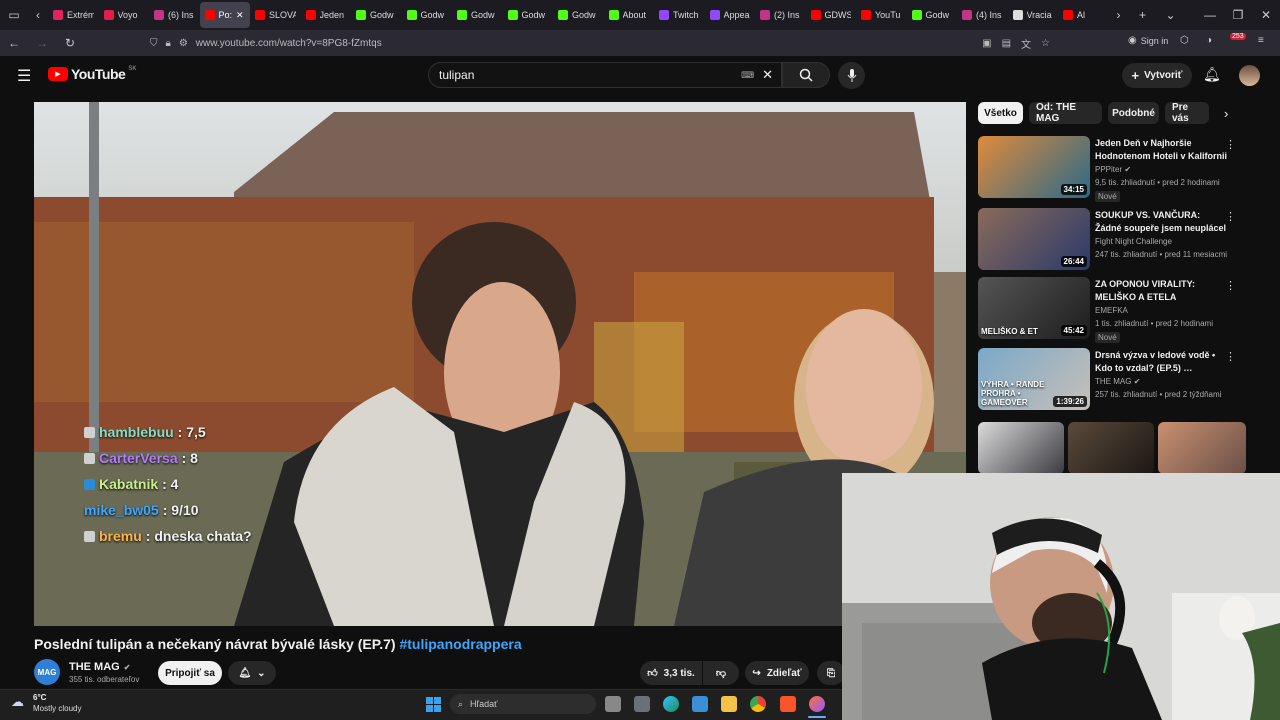 The height and width of the screenshot is (720, 1280). I want to click on shield-ext-icon: ◑, so click(1209, 40).